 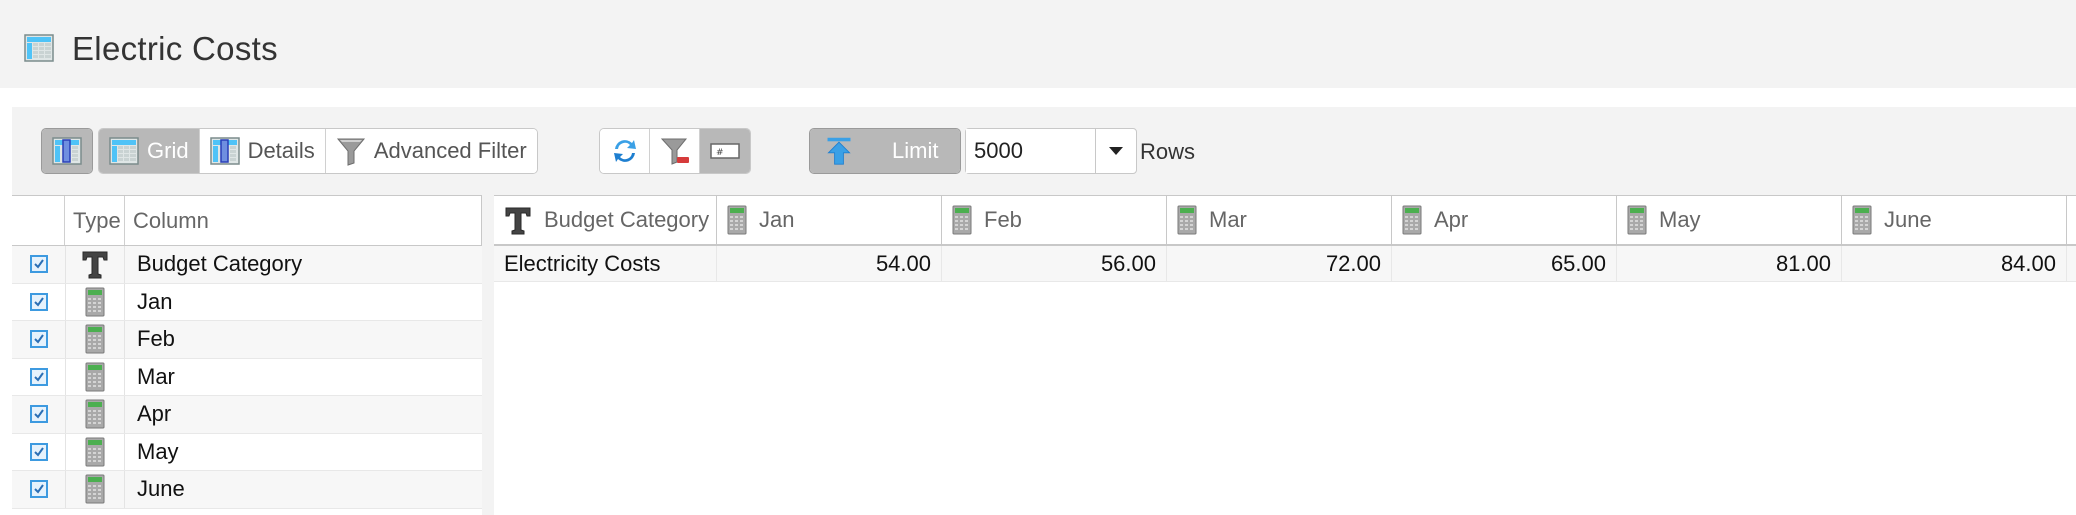 What do you see at coordinates (281, 150) in the screenshot?
I see `details-view-label: Details` at bounding box center [281, 150].